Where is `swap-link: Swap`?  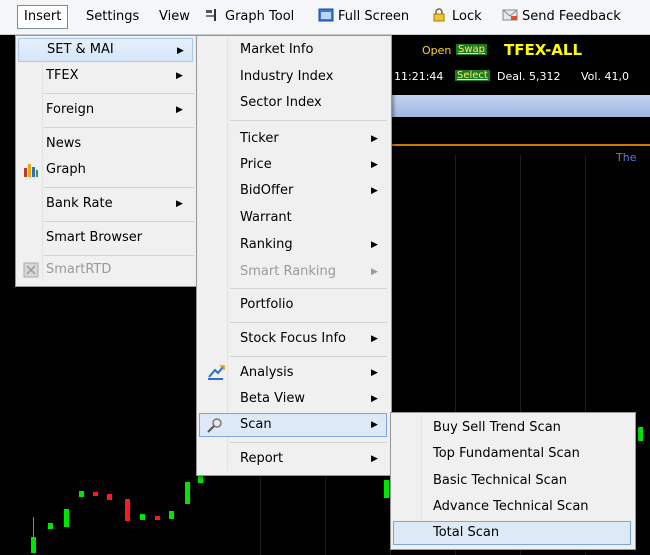
swap-link: Swap is located at coordinates (472, 49).